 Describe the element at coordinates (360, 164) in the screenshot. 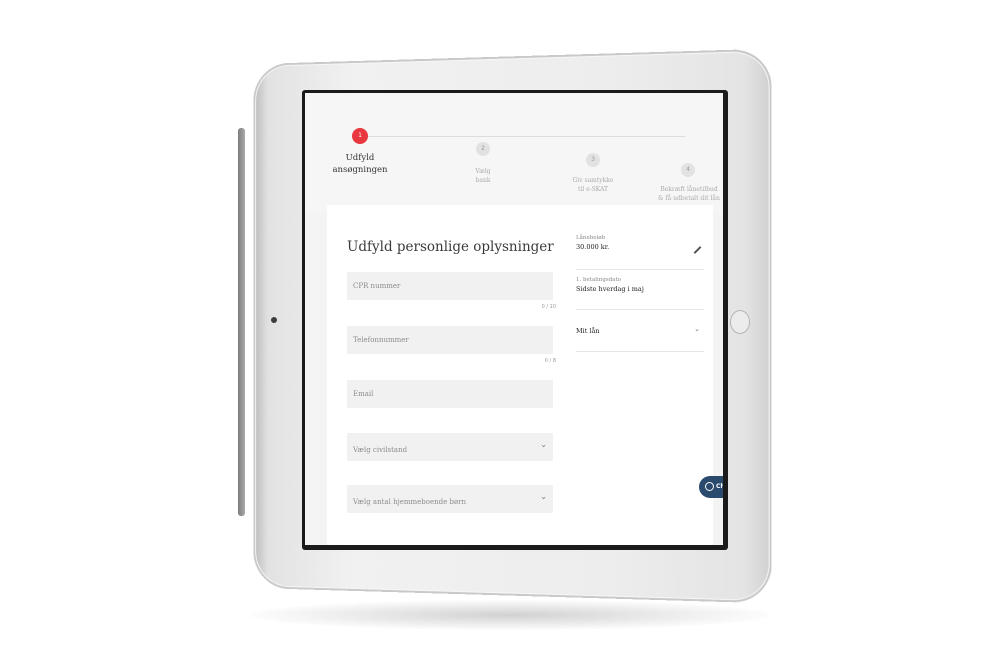

I see `step-1-label: Udfyld ansøgningen` at that location.